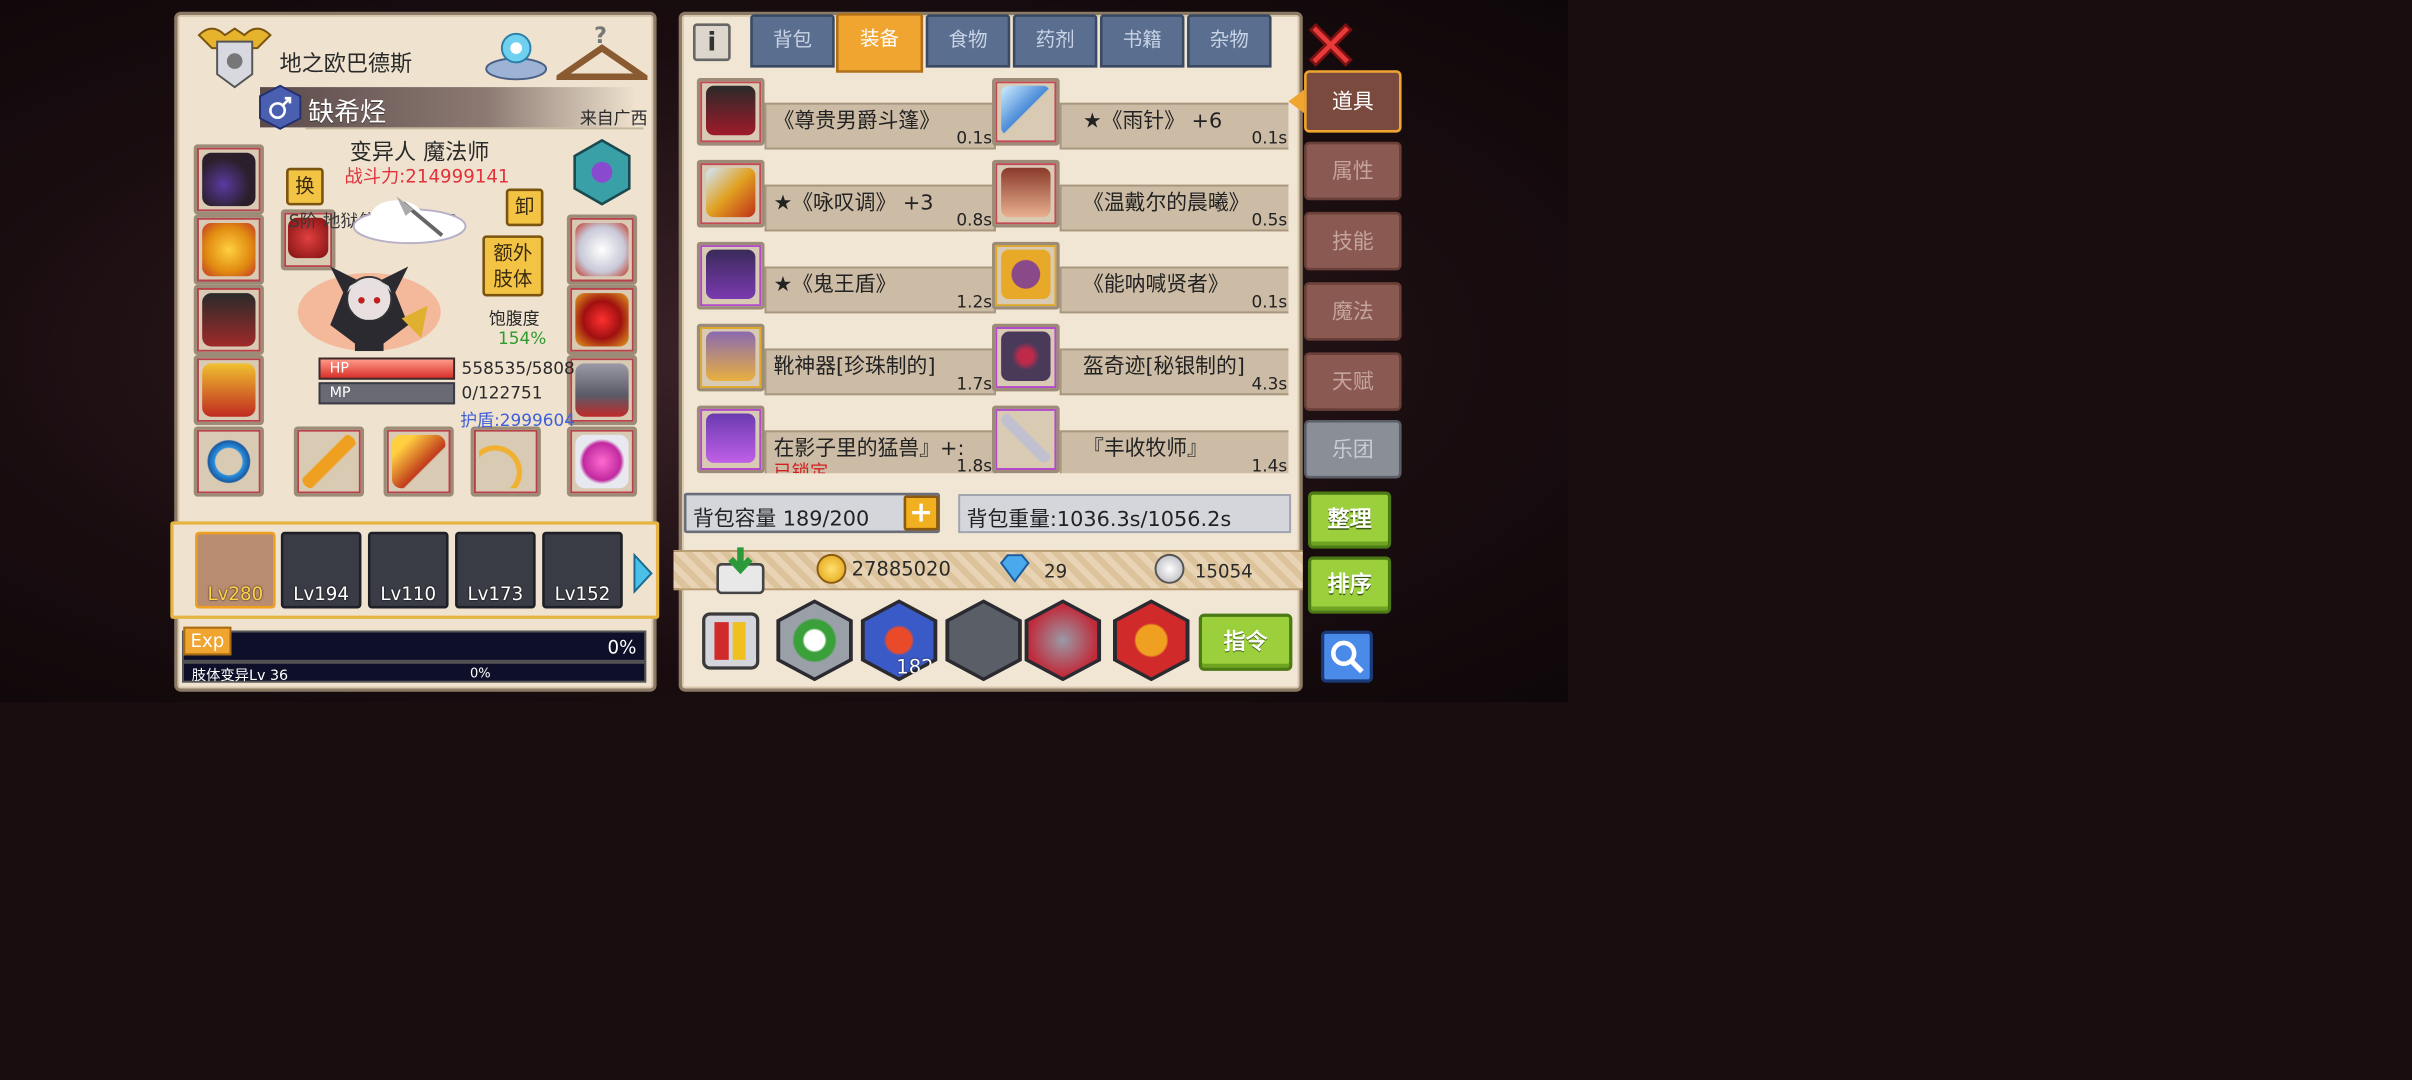 This screenshot has height=1080, width=2412. Describe the element at coordinates (495, 570) in the screenshot. I see `party-member-4: Lv173` at that location.